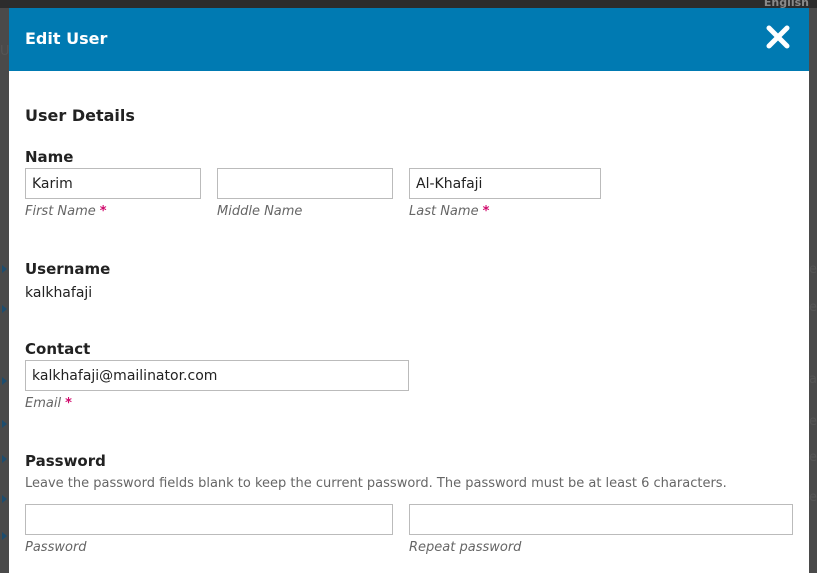 Image resolution: width=817 pixels, height=573 pixels. Describe the element at coordinates (778, 37) in the screenshot. I see `close-icon` at that location.